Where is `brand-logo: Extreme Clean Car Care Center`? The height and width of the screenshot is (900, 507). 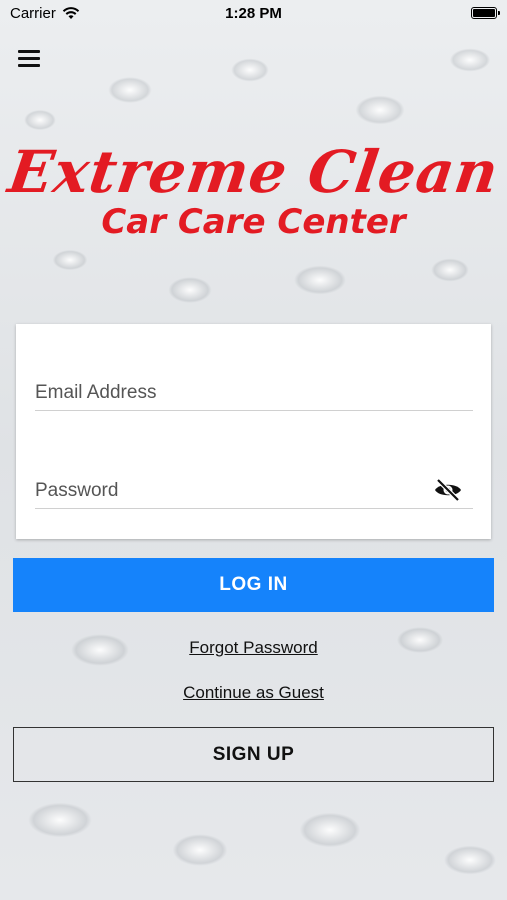 brand-logo: Extreme Clean Car Care Center is located at coordinates (253, 190).